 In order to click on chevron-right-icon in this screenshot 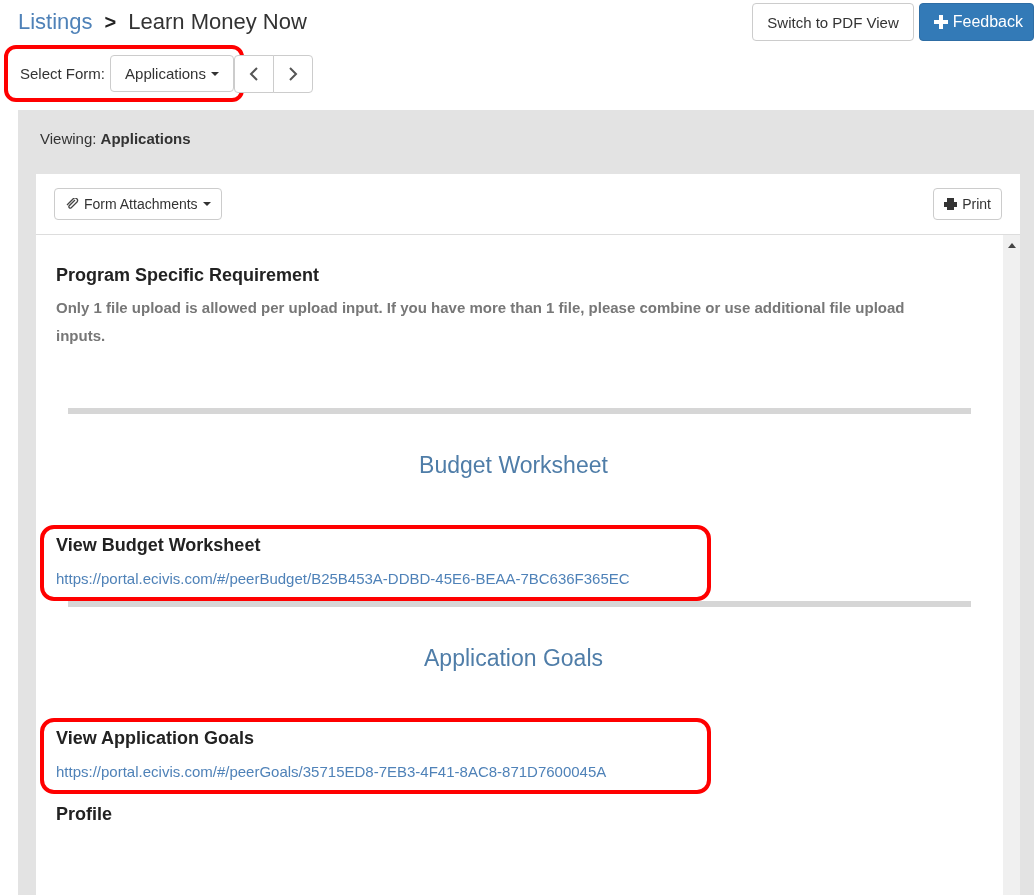, I will do `click(292, 73)`.